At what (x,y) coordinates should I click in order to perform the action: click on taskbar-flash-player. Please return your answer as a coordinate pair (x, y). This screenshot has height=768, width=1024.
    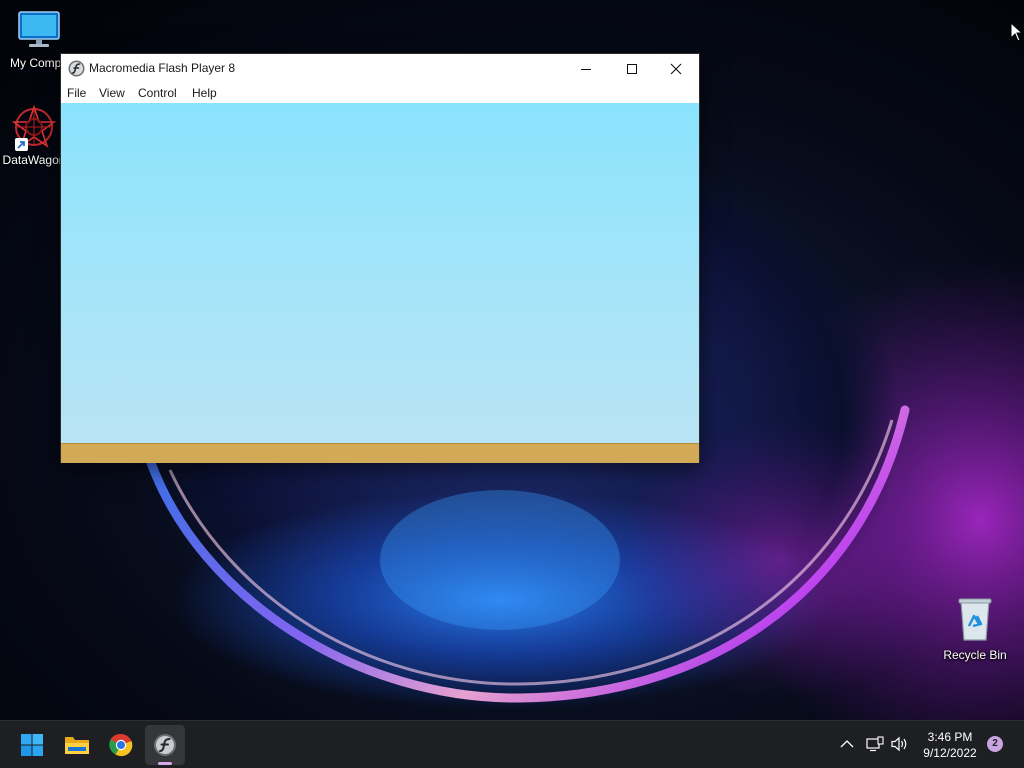
    Looking at the image, I should click on (165, 745).